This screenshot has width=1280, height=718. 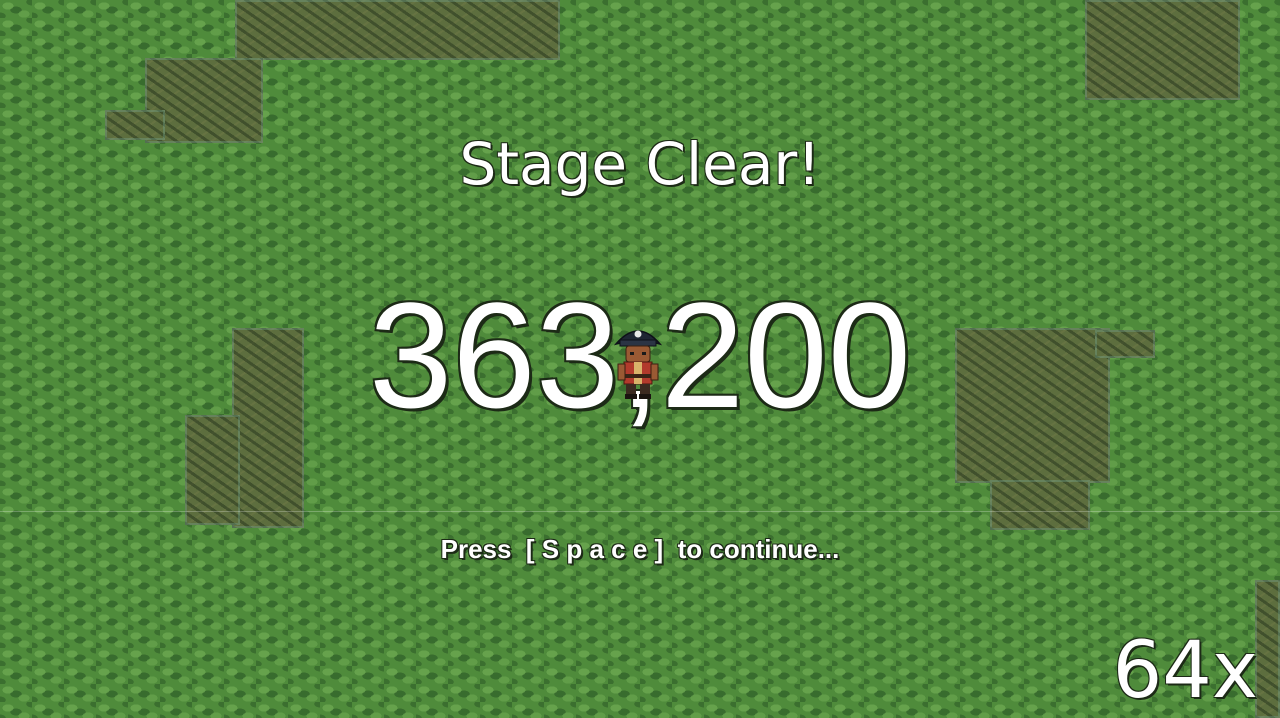 I want to click on overlay-divider, so click(x=640, y=511).